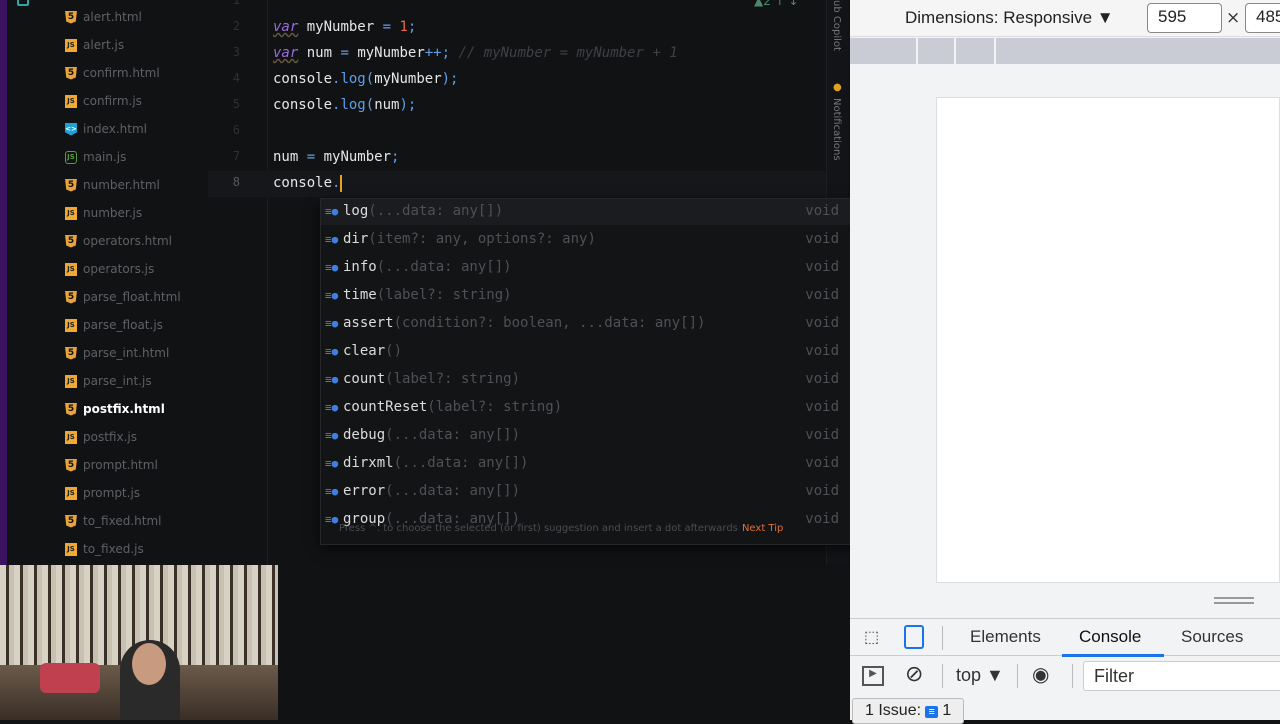 This screenshot has height=724, width=1280. I want to click on file-item: JS postfix.js, so click(101, 437).